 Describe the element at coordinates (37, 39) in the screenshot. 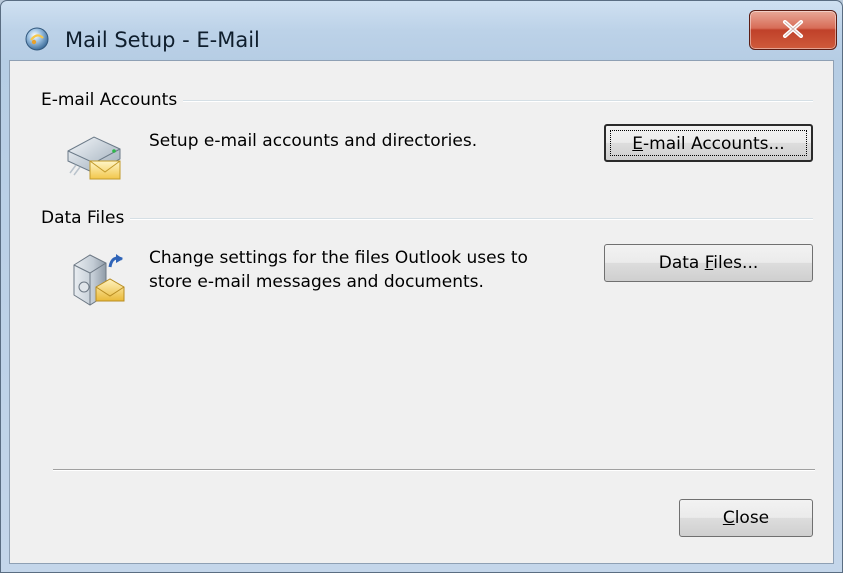

I see `mail-setup-app-icon` at that location.